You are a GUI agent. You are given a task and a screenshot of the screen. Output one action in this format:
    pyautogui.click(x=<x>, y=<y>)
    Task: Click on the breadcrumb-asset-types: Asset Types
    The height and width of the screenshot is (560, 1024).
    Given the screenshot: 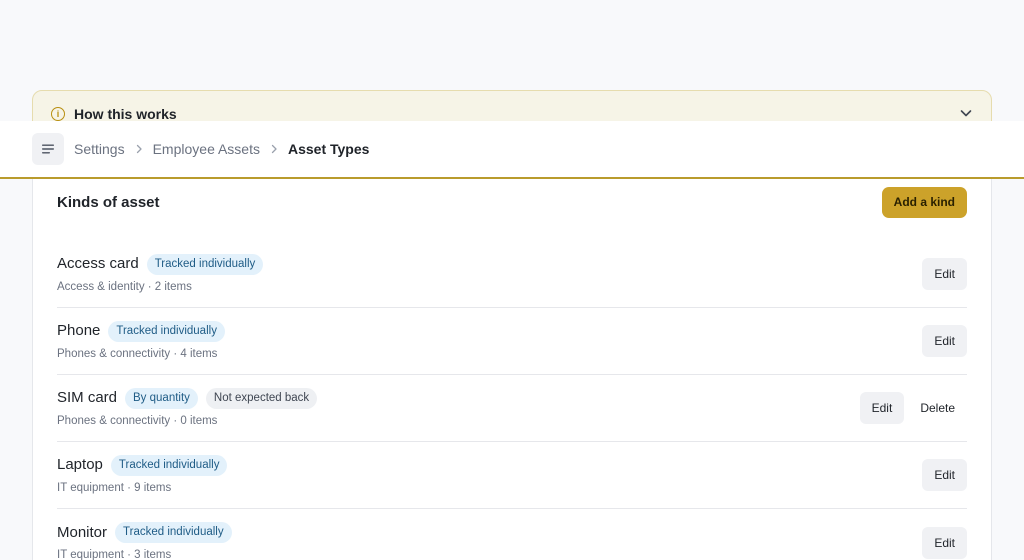 What is the action you would take?
    pyautogui.click(x=328, y=149)
    